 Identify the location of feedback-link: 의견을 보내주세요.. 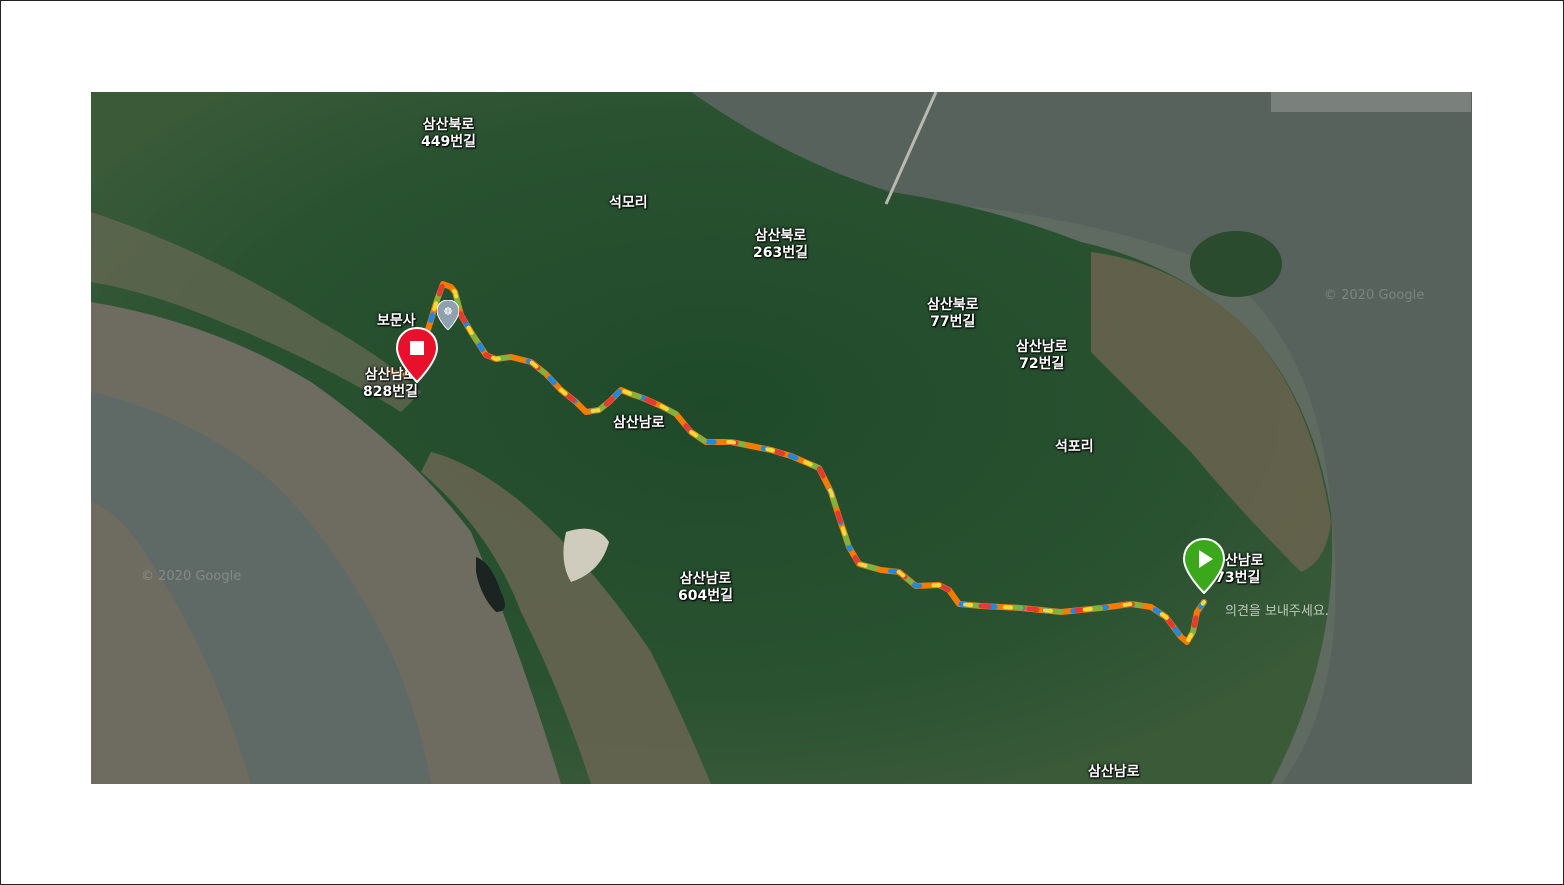
(1277, 609).